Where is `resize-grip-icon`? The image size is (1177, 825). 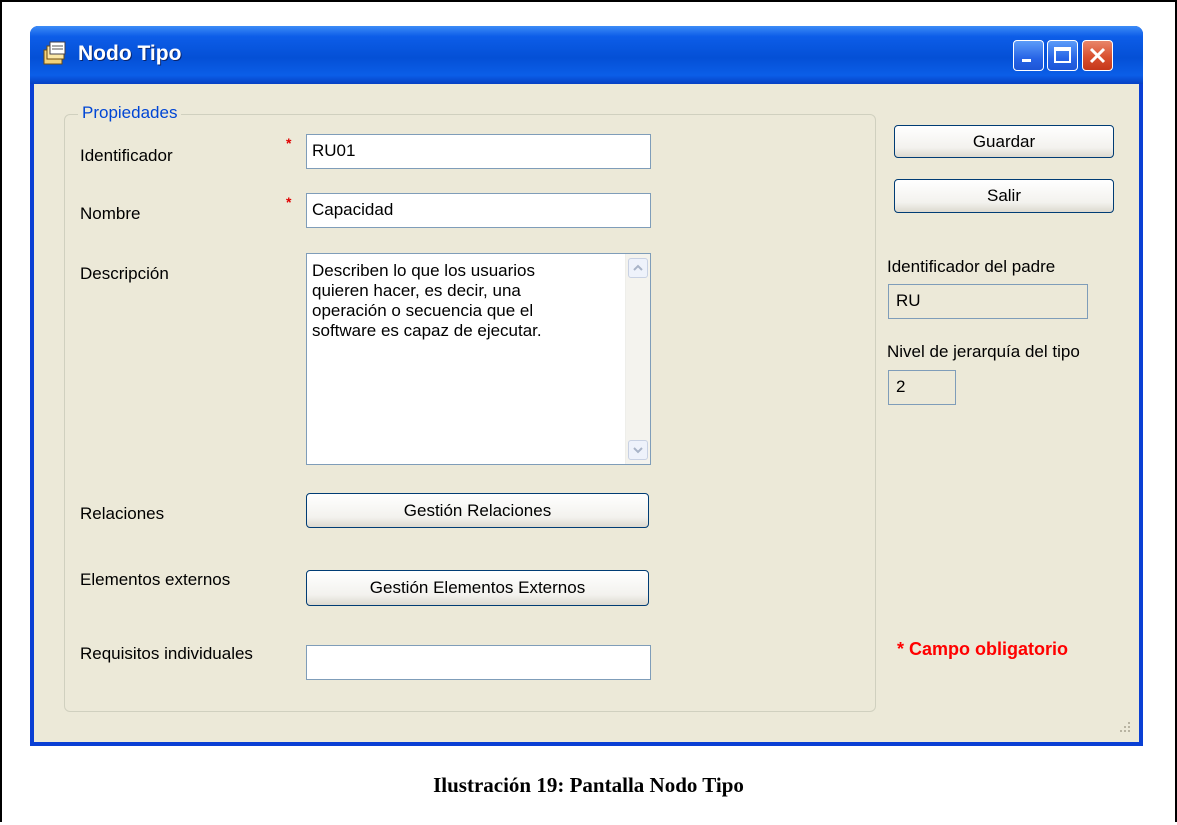 resize-grip-icon is located at coordinates (1125, 727).